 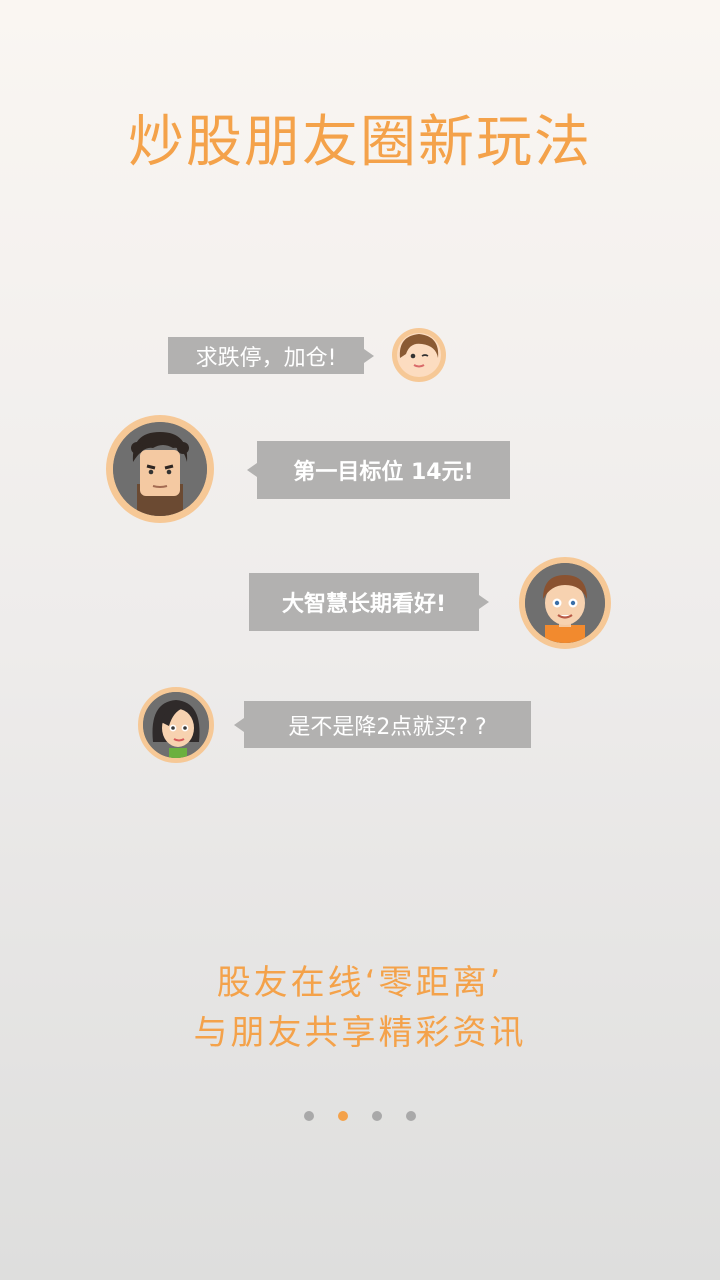 What do you see at coordinates (176, 725) in the screenshot?
I see `woman-dark-hair-avatar` at bounding box center [176, 725].